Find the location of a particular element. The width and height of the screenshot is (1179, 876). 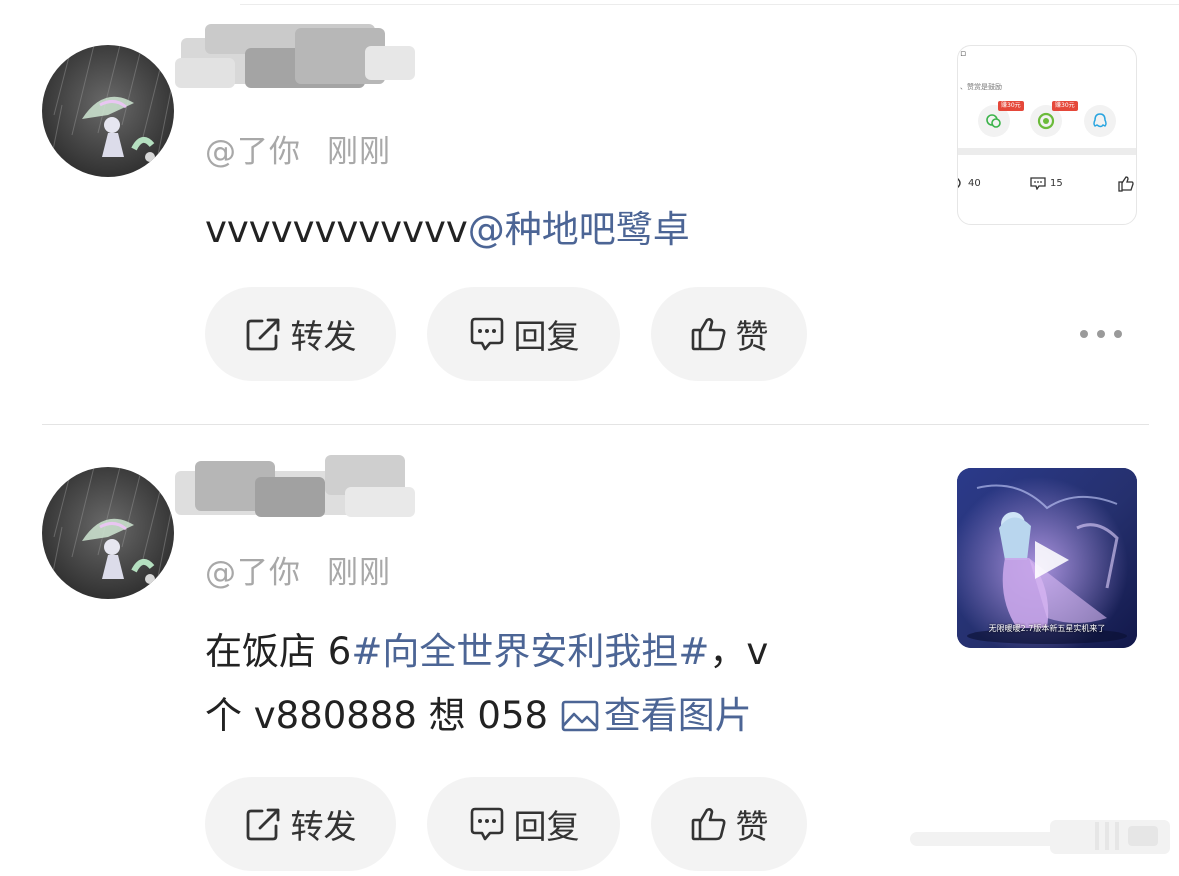

thumb-stat-value: 40 is located at coordinates (974, 183).